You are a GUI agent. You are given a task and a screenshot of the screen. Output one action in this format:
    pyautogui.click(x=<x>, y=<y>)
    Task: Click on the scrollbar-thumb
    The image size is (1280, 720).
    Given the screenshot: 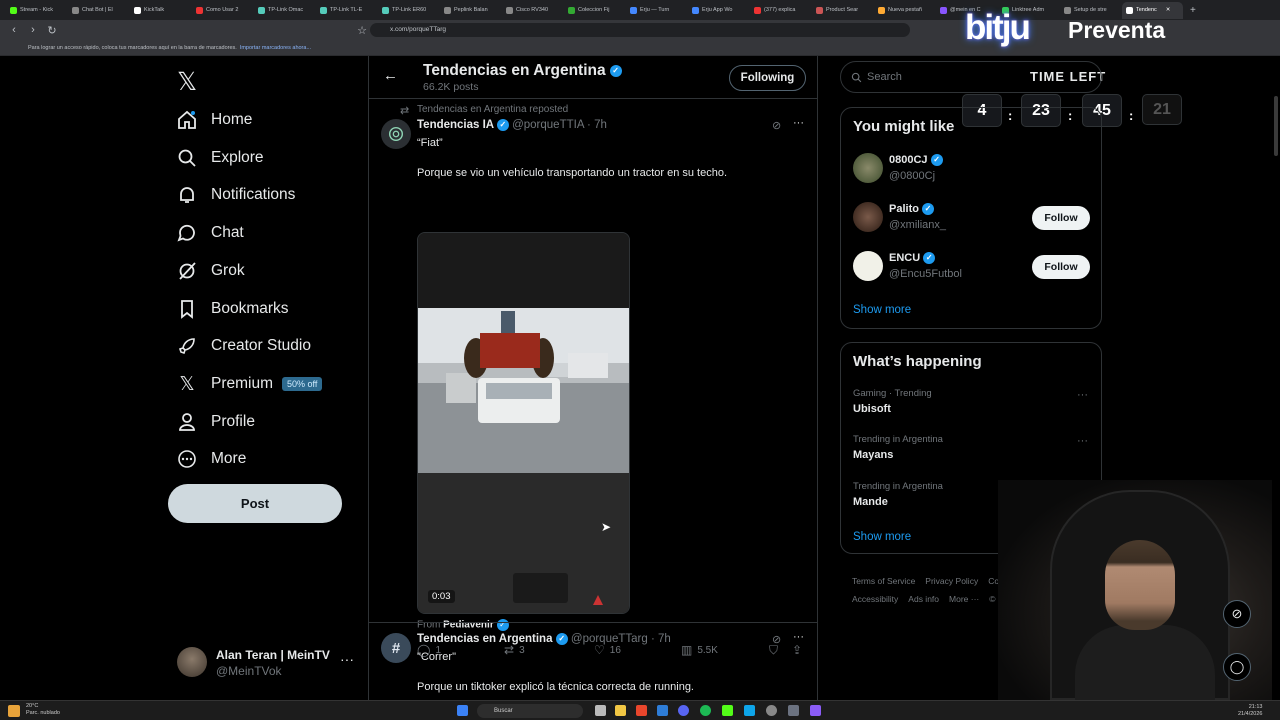 What is the action you would take?
    pyautogui.click(x=1276, y=126)
    